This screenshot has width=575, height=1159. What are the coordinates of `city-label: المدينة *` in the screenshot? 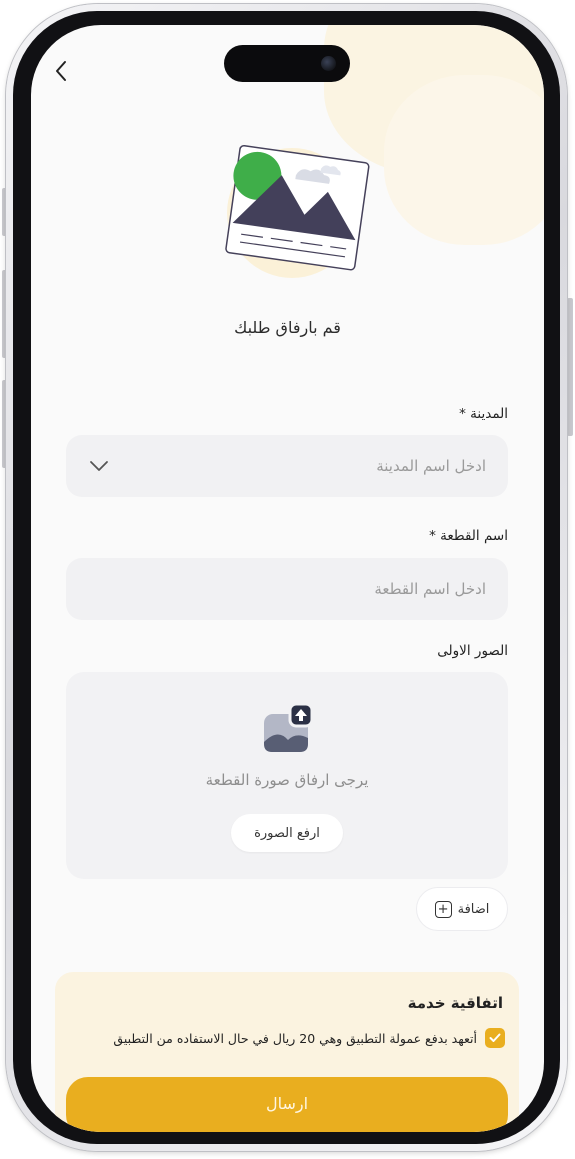 It's located at (483, 414).